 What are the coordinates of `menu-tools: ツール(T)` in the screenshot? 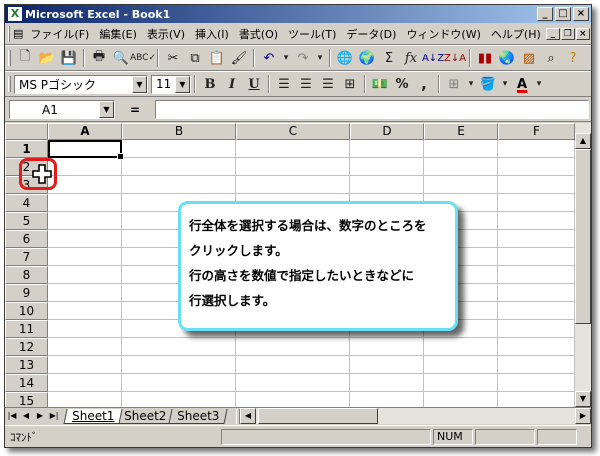 It's located at (312, 34).